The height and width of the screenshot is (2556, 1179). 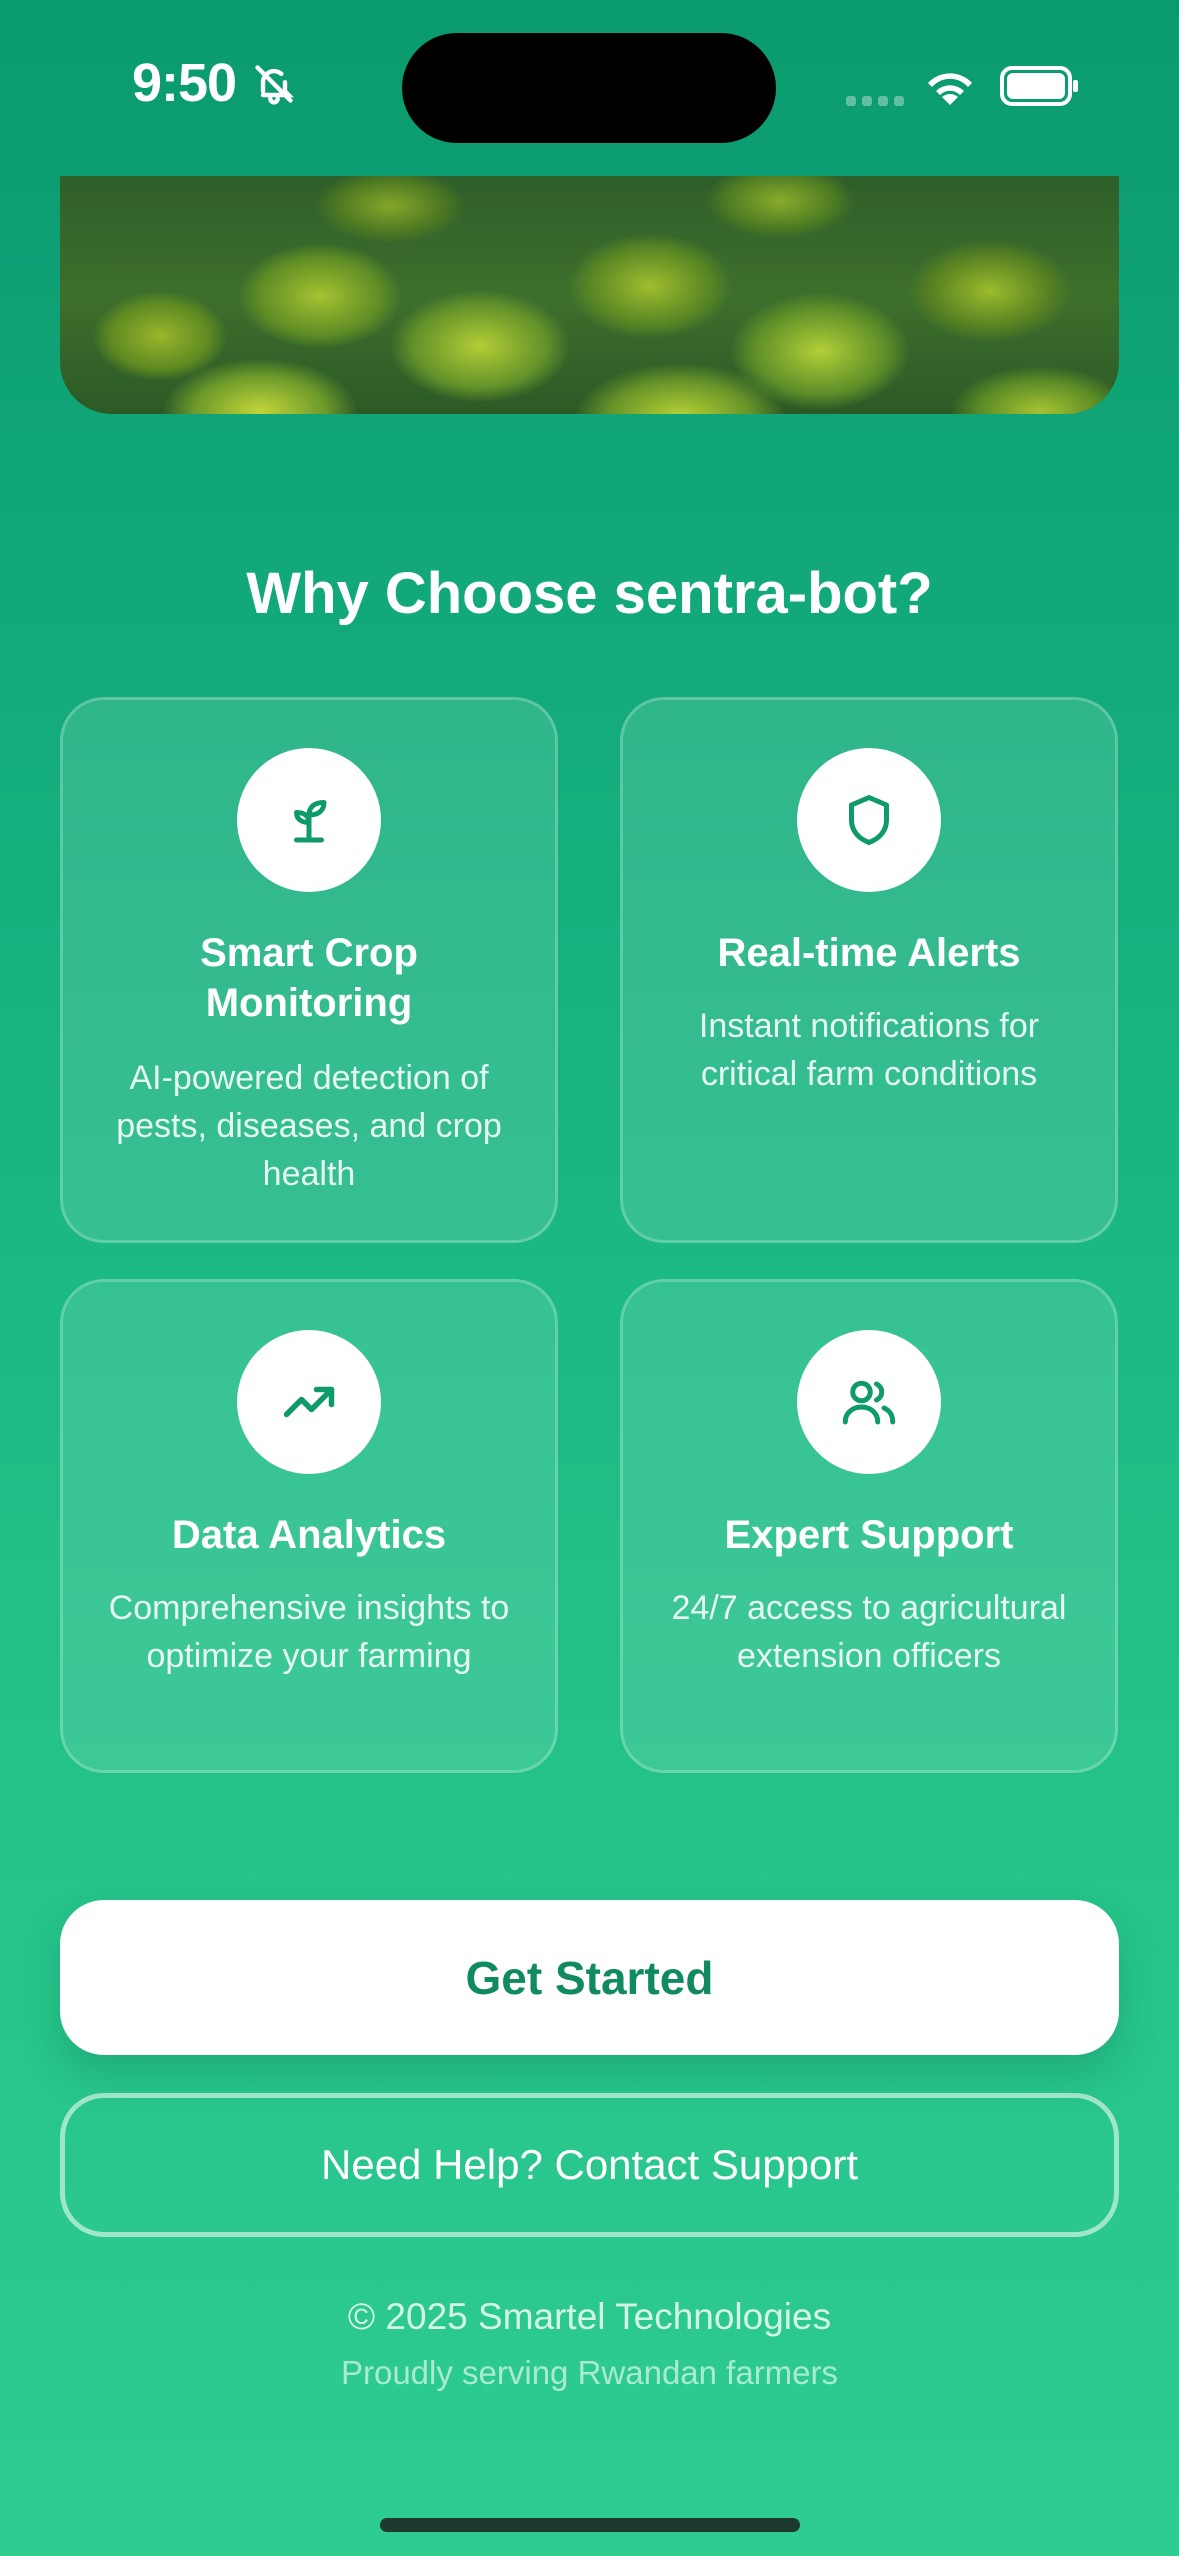 What do you see at coordinates (590, 2525) in the screenshot?
I see `home-indicator` at bounding box center [590, 2525].